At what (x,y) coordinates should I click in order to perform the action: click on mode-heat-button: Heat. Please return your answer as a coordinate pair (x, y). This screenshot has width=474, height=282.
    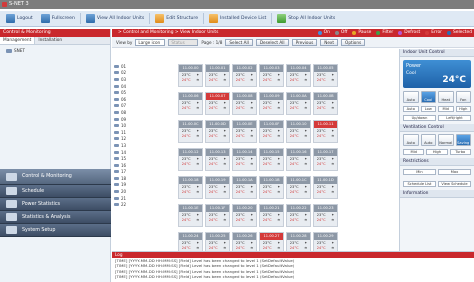
    Looking at the image, I should click on (446, 97).